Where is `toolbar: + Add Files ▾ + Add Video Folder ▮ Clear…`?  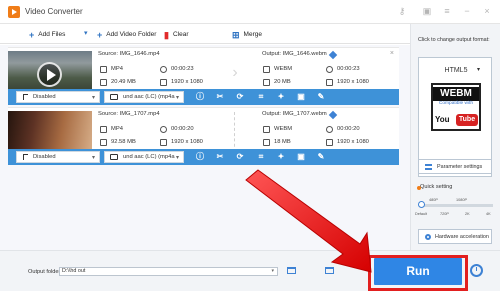 toolbar: + Add Files ▾ + Add Video Folder ▮ Clear… is located at coordinates (205, 34).